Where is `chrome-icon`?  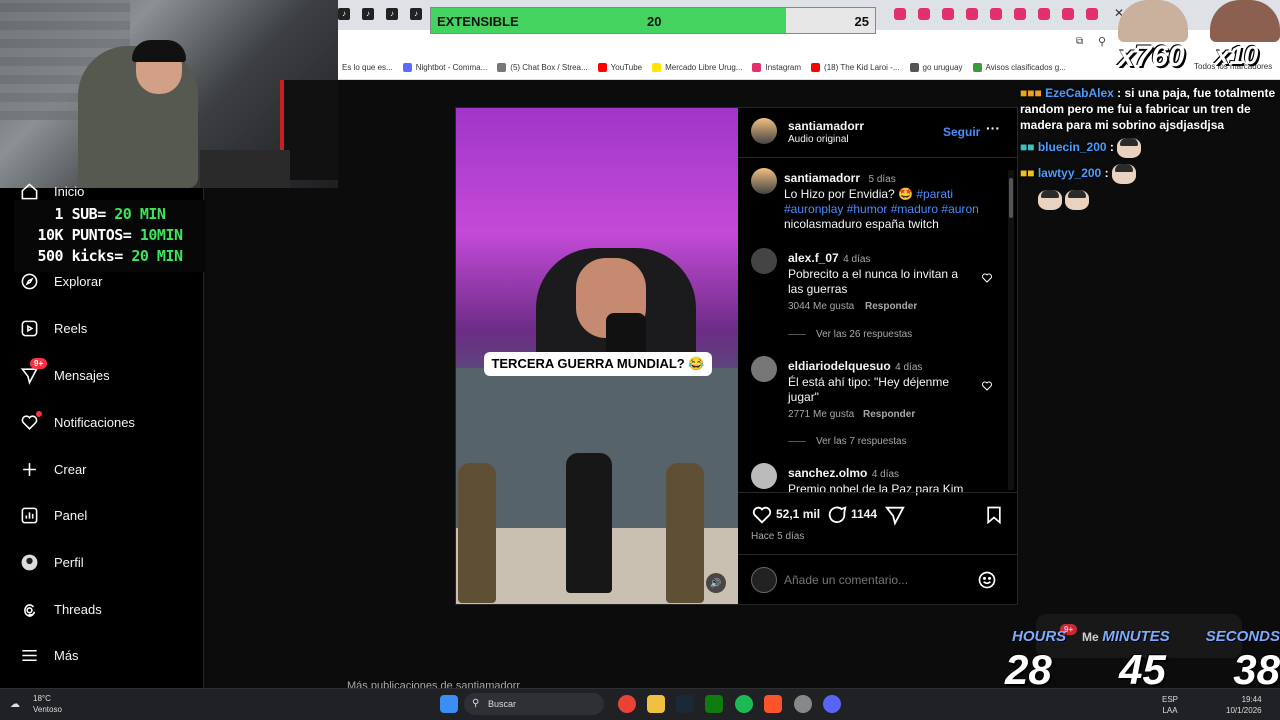 chrome-icon is located at coordinates (627, 704).